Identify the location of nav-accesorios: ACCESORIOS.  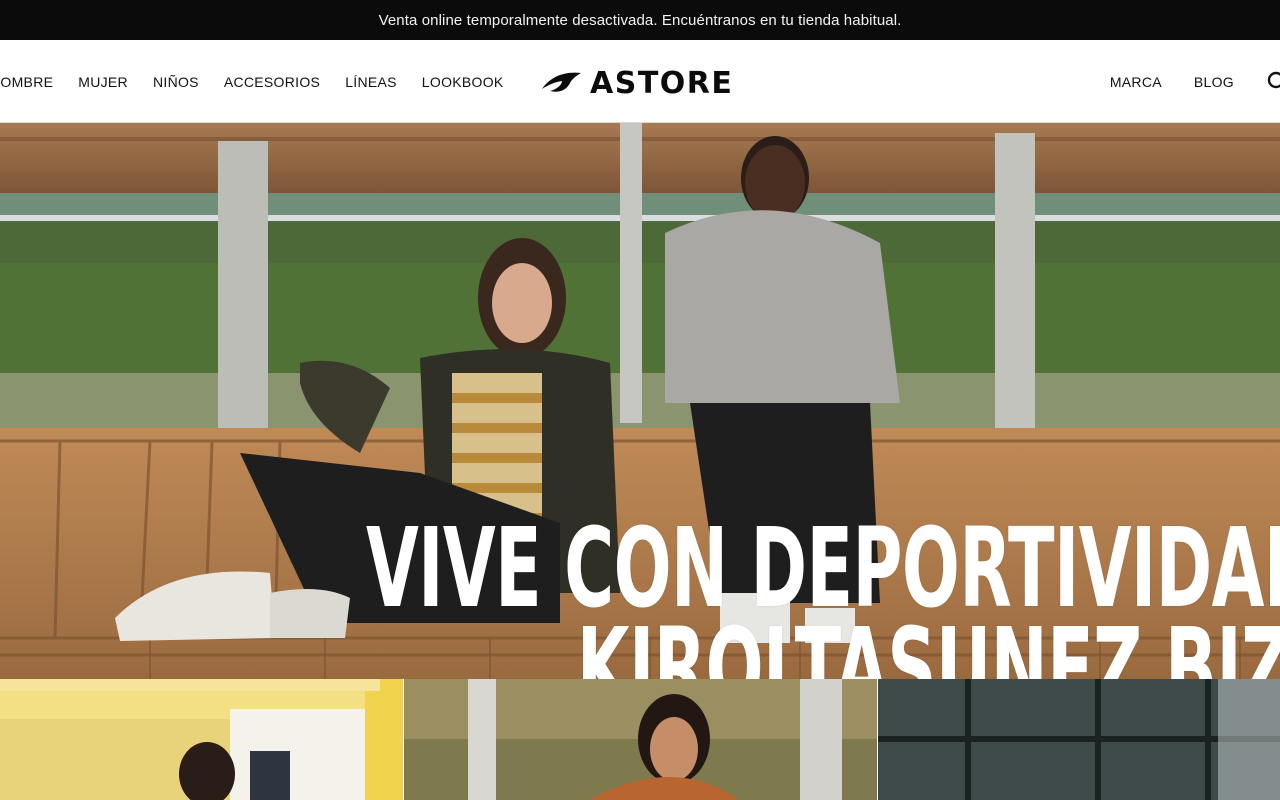
(272, 82).